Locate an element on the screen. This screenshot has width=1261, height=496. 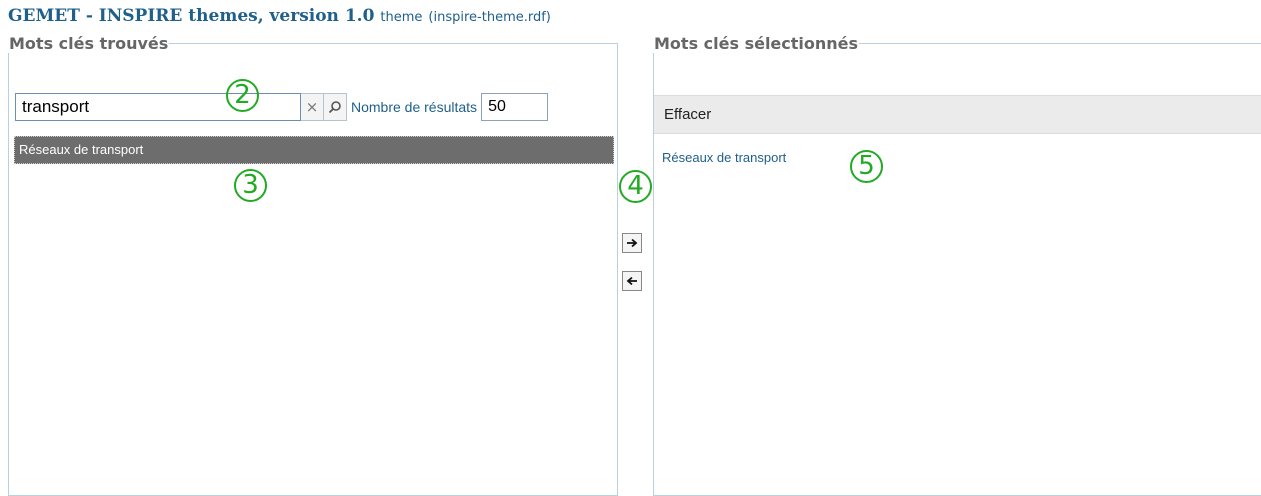
clear-selection-bar: Effacer is located at coordinates (957, 114).